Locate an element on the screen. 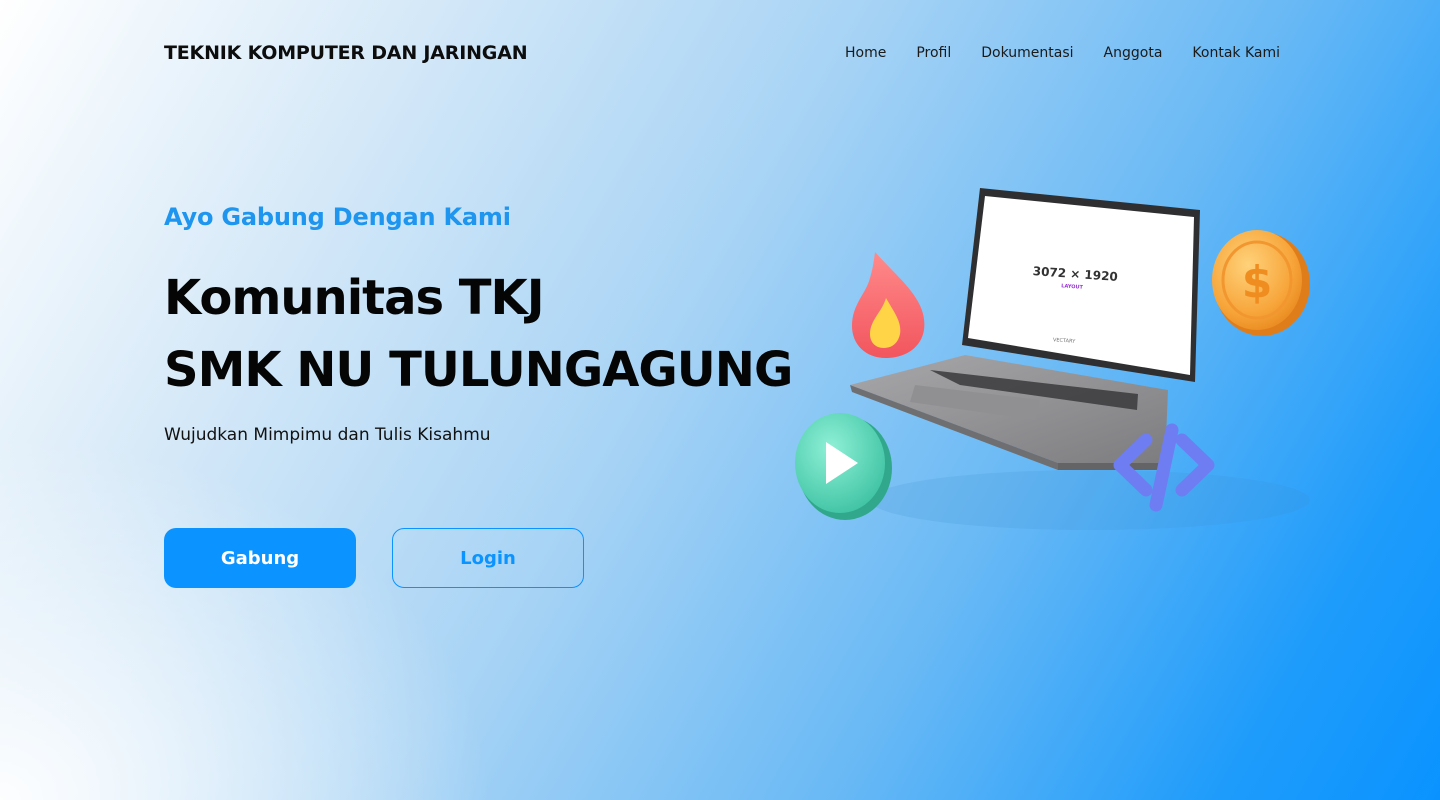 The height and width of the screenshot is (800, 1440). brand-title: TEKNIK KOMPUTER DAN JARINGAN is located at coordinates (346, 53).